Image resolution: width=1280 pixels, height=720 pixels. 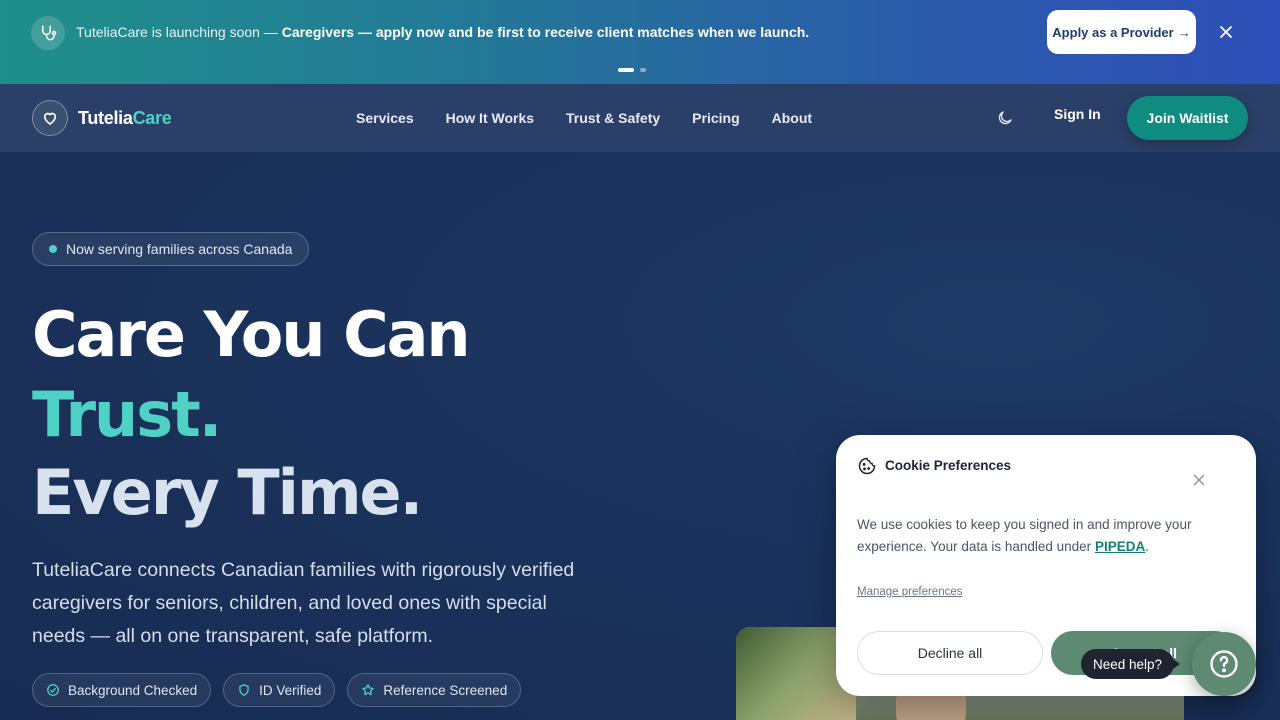 I want to click on serving-pill-text: Now serving families across Canada, so click(x=179, y=249).